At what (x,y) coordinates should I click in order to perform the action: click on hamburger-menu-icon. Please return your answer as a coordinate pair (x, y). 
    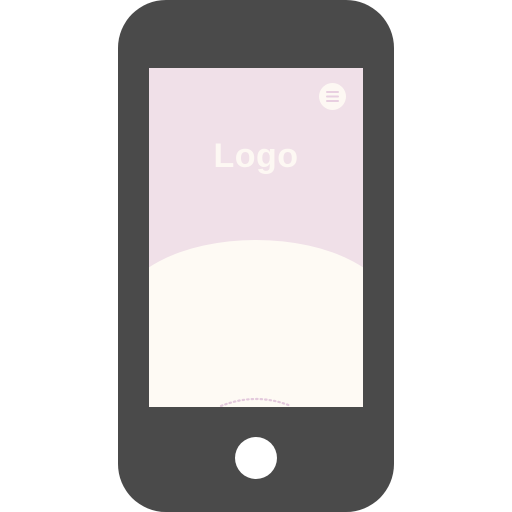
    Looking at the image, I should click on (332, 96).